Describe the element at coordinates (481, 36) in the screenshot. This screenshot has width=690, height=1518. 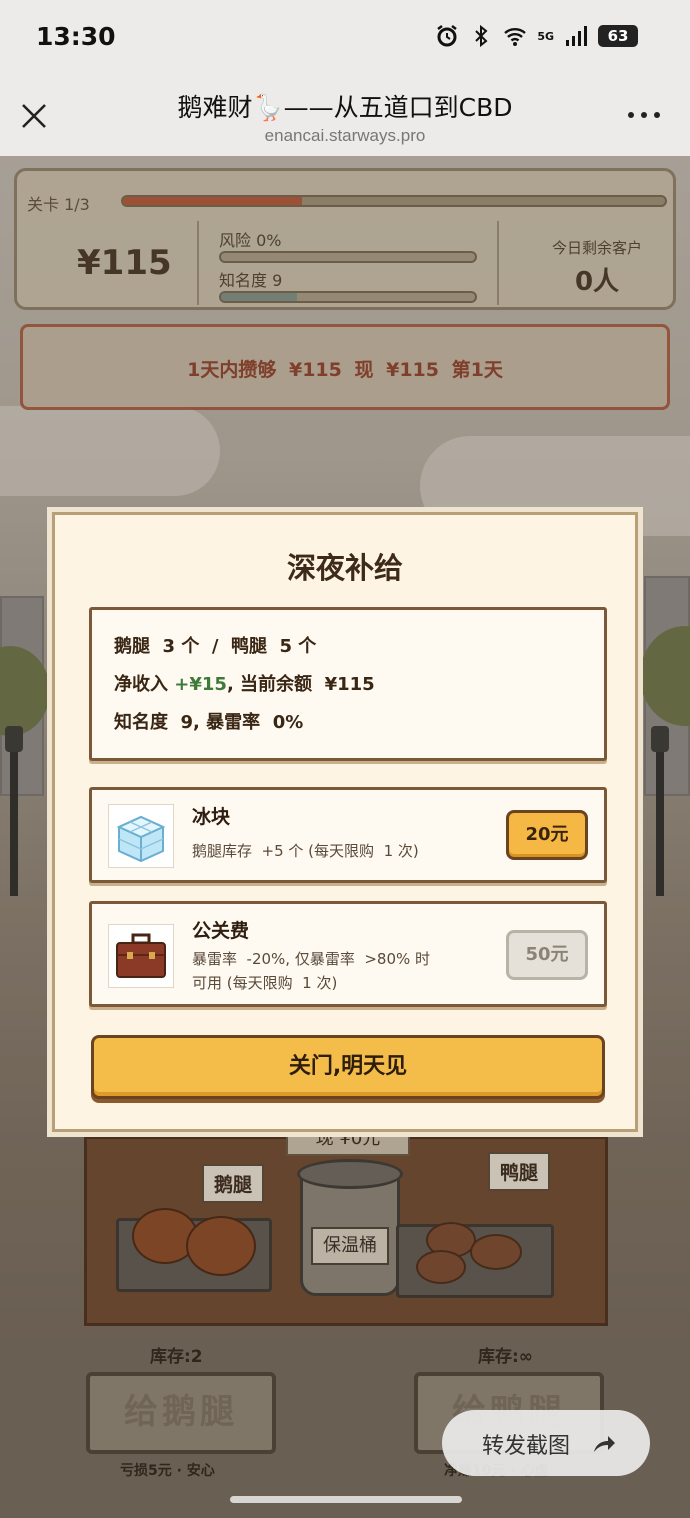
I see `bluetooth-icon` at that location.